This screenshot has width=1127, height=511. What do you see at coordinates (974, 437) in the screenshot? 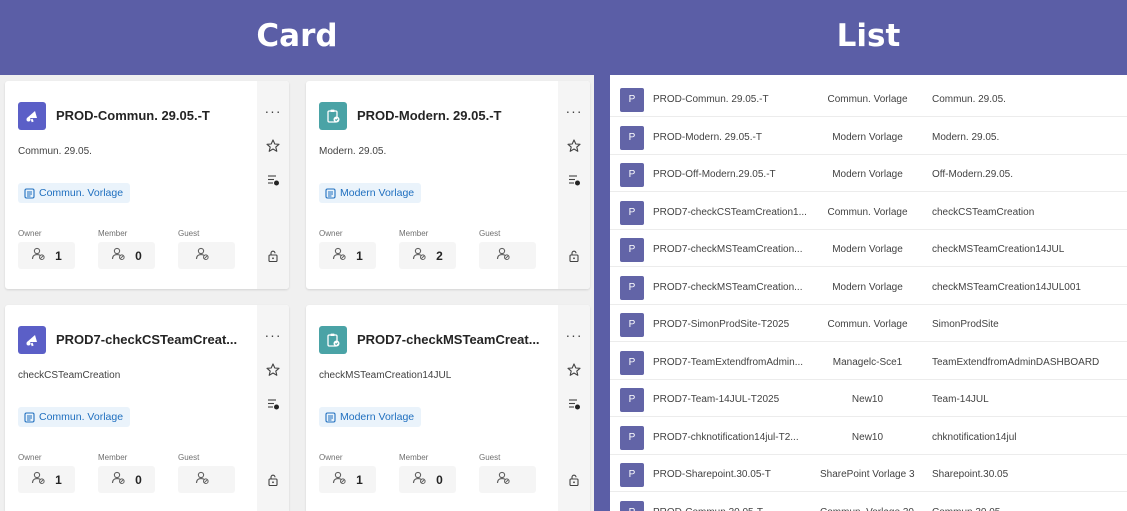
I see `alias-cell: chknotification14jul` at bounding box center [974, 437].